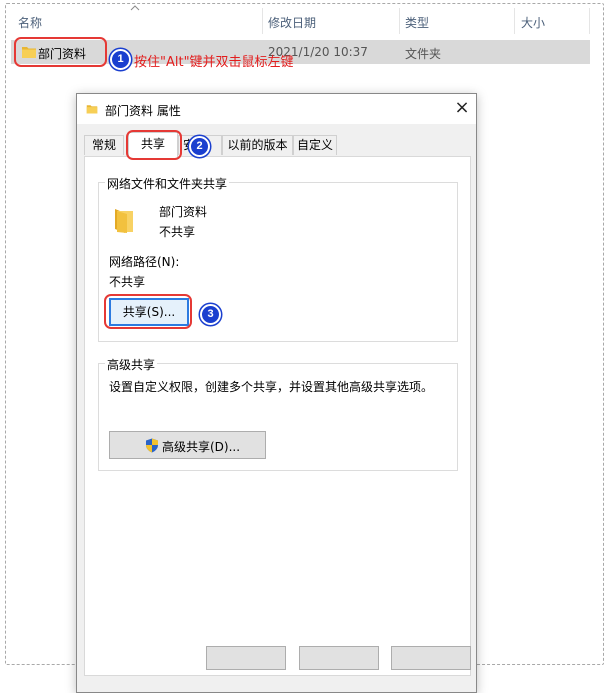 The width and height of the screenshot is (610, 693). Describe the element at coordinates (167, 183) in the screenshot. I see `network-sharing-legend: 网络文件和文件夹共享` at that location.